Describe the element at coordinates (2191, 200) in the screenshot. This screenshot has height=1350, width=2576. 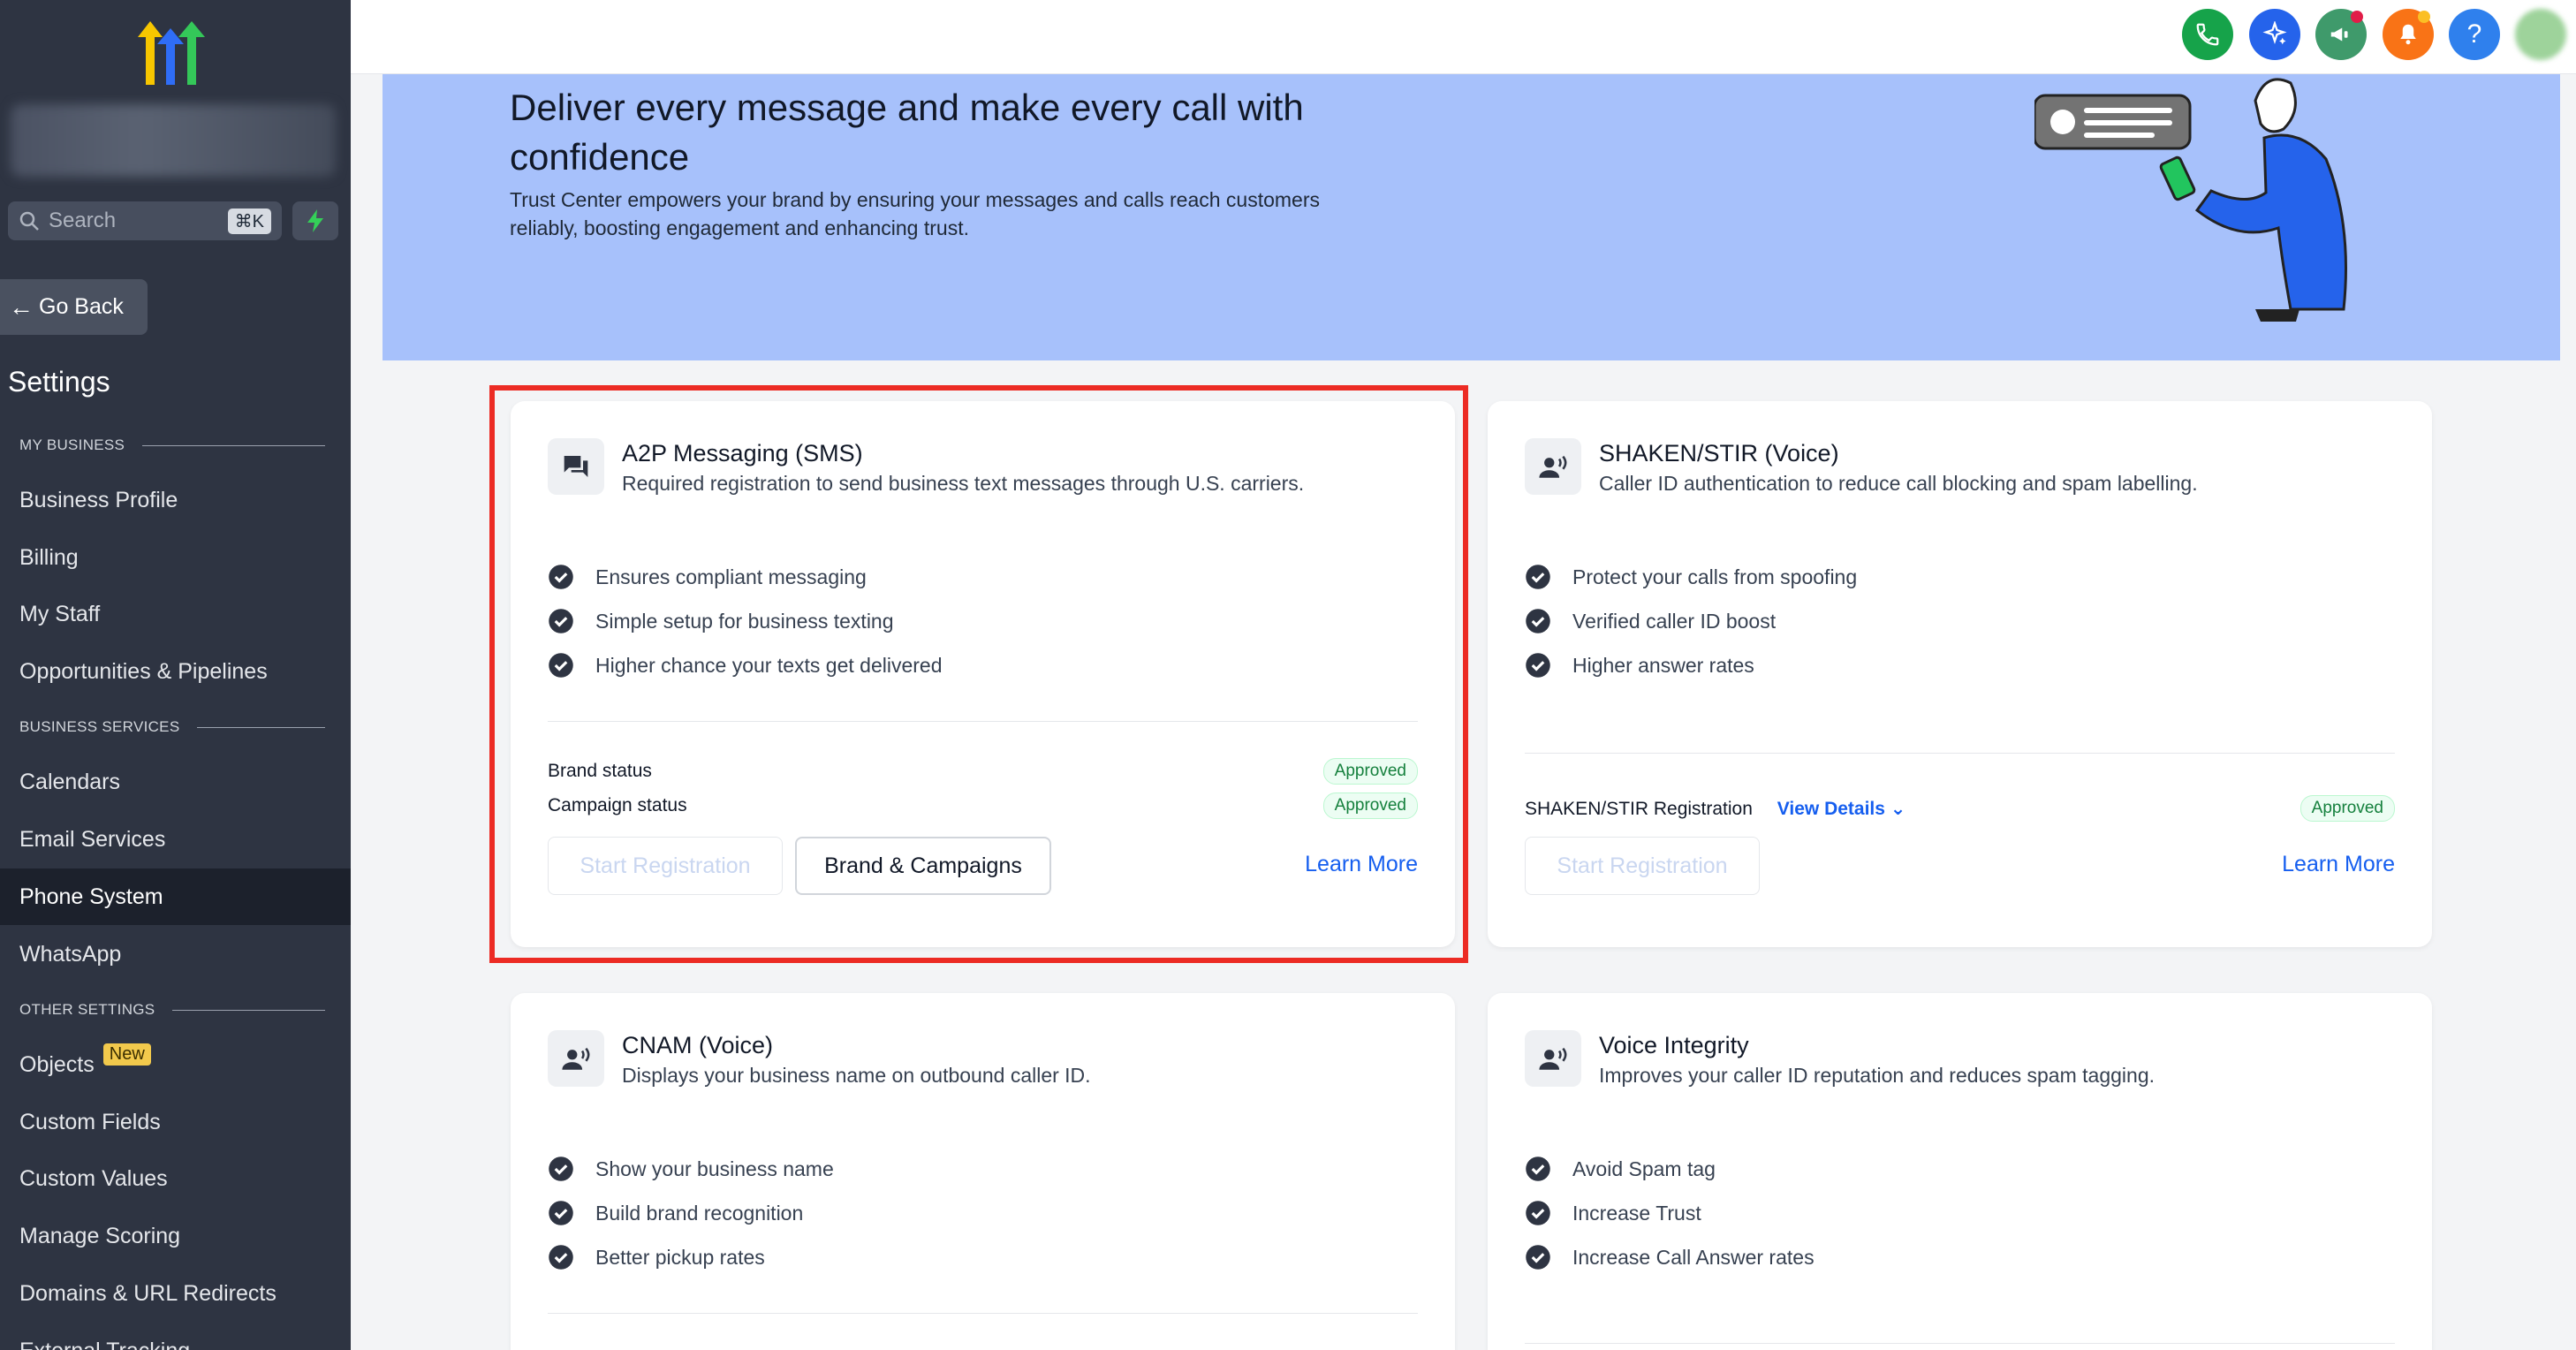
I see `hero-illustration` at that location.